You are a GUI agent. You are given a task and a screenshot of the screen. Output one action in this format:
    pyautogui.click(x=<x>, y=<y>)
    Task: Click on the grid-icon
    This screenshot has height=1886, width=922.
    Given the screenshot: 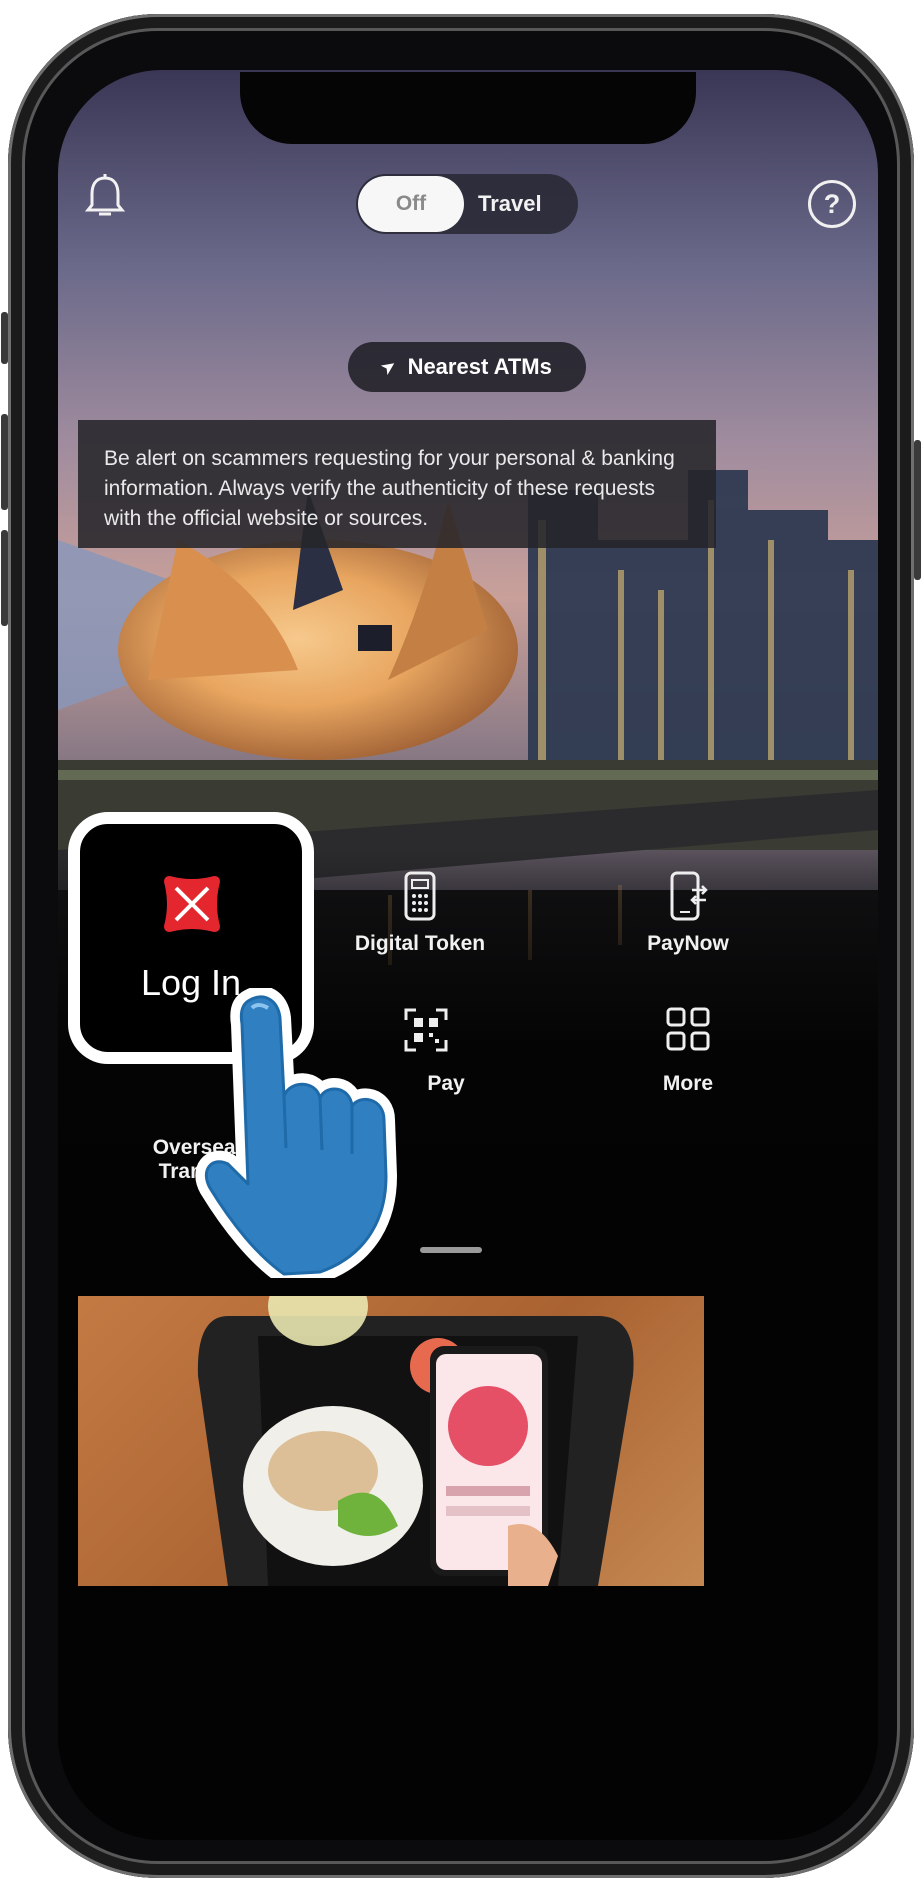 What is the action you would take?
    pyautogui.click(x=688, y=1029)
    